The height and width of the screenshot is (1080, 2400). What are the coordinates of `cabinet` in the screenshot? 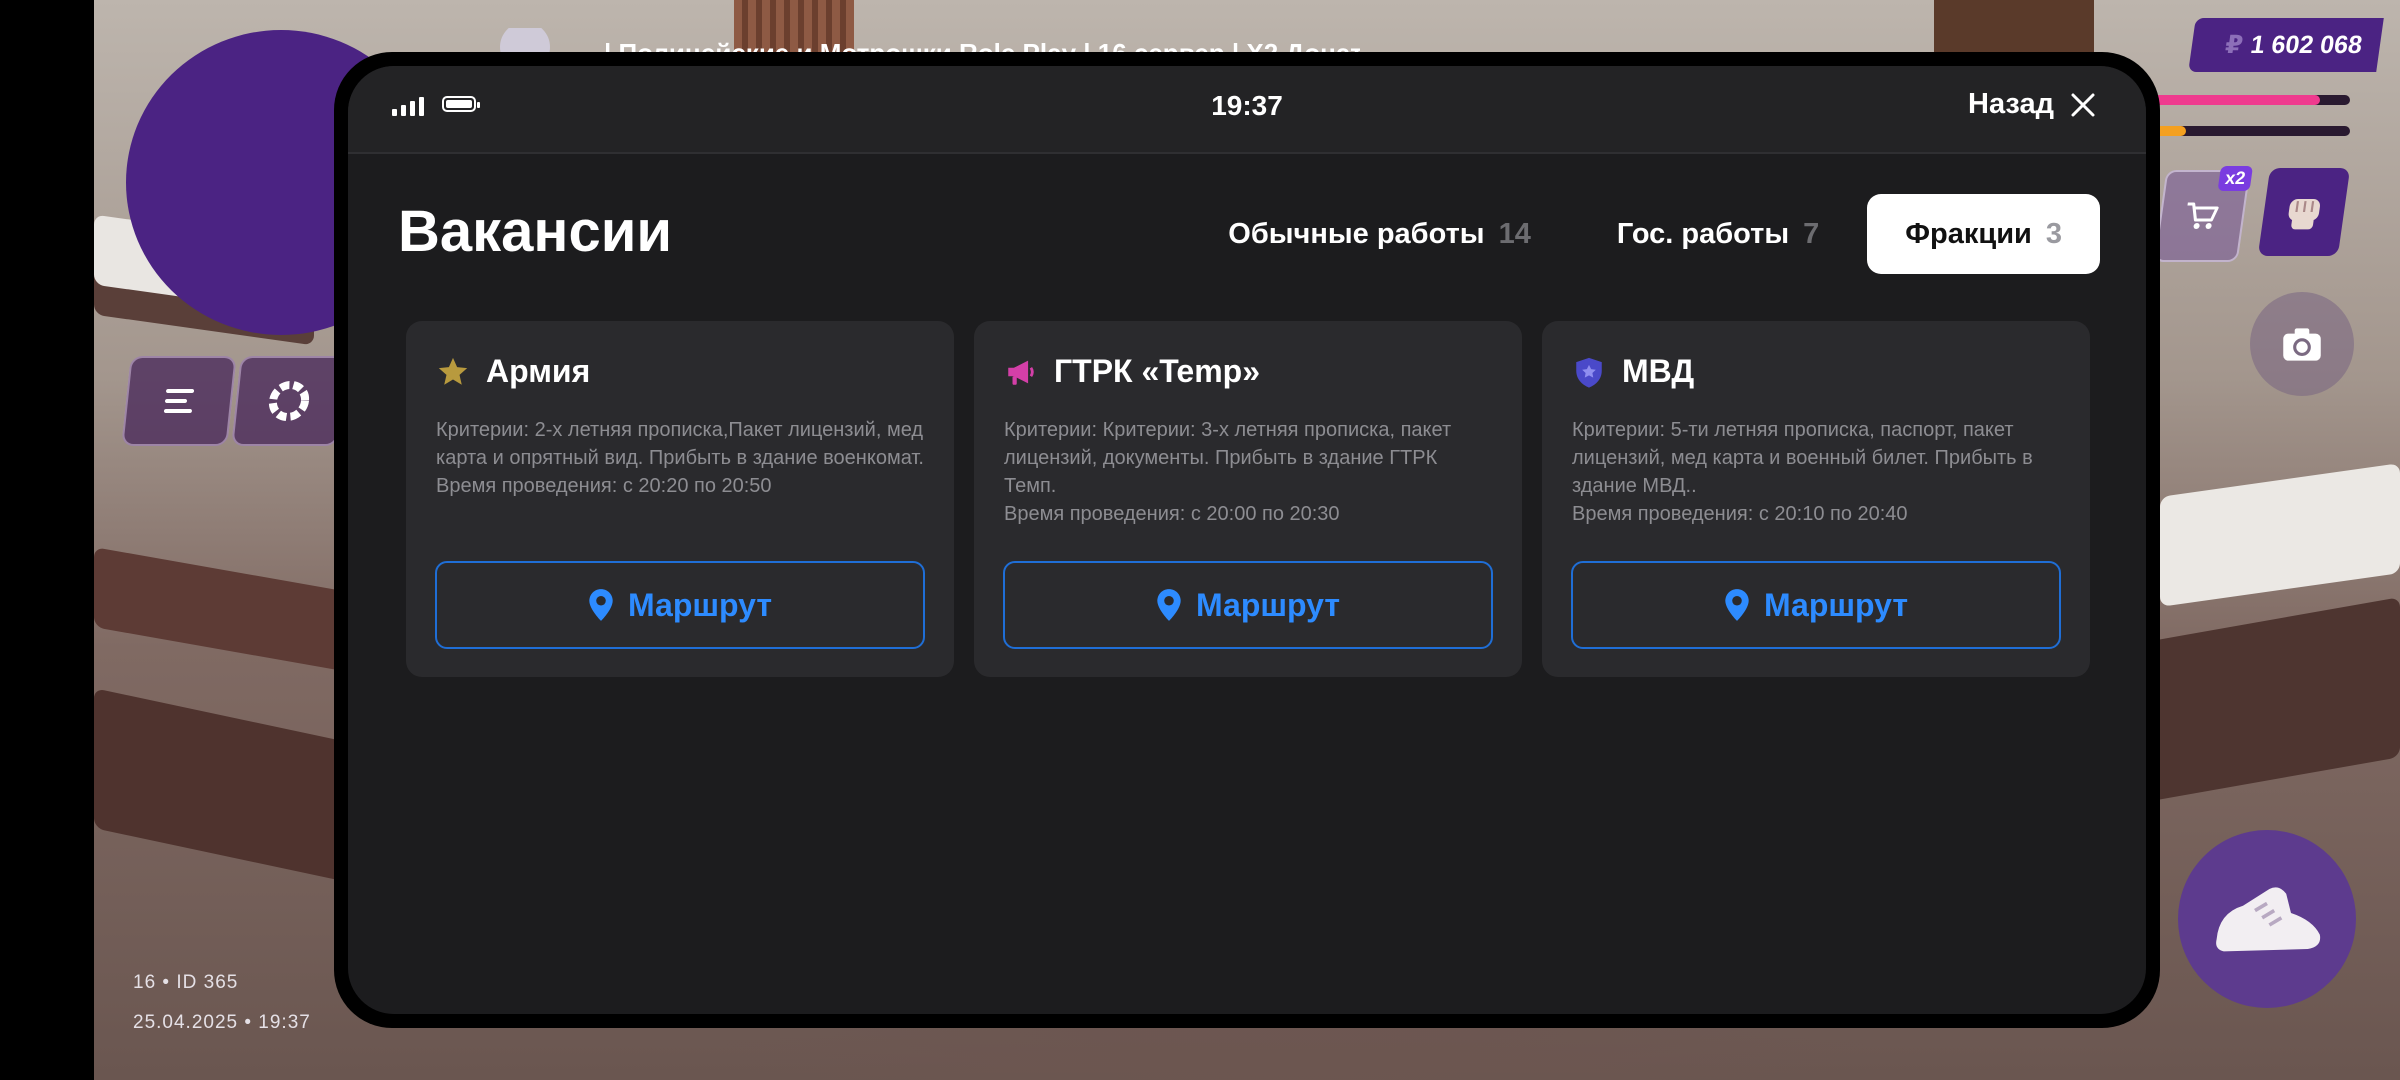 It's located at (2014, 30).